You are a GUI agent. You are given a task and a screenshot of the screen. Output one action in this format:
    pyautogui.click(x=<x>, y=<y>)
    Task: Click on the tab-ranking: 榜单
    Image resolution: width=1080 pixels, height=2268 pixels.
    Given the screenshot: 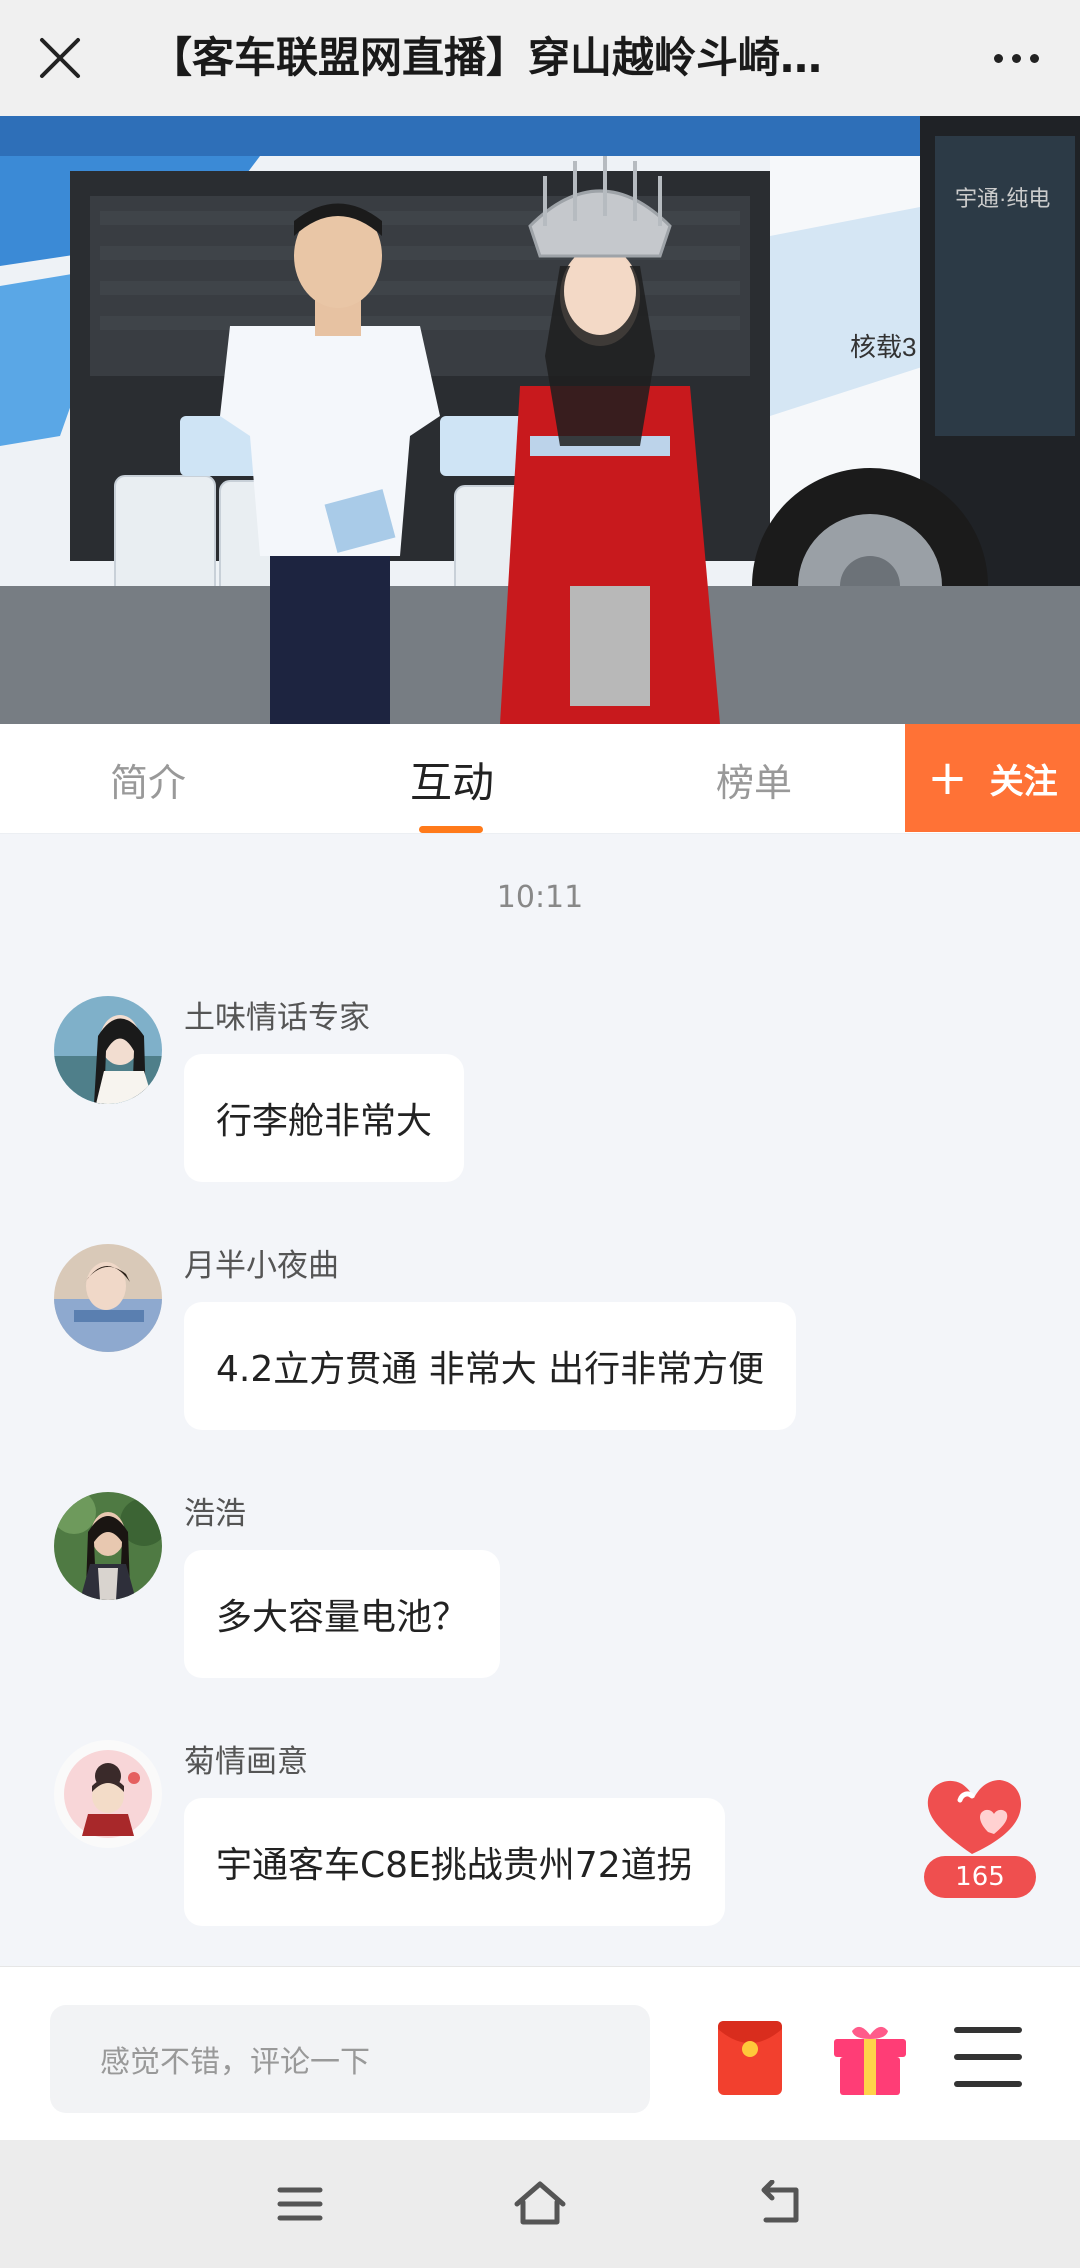 What is the action you would take?
    pyautogui.click(x=754, y=779)
    